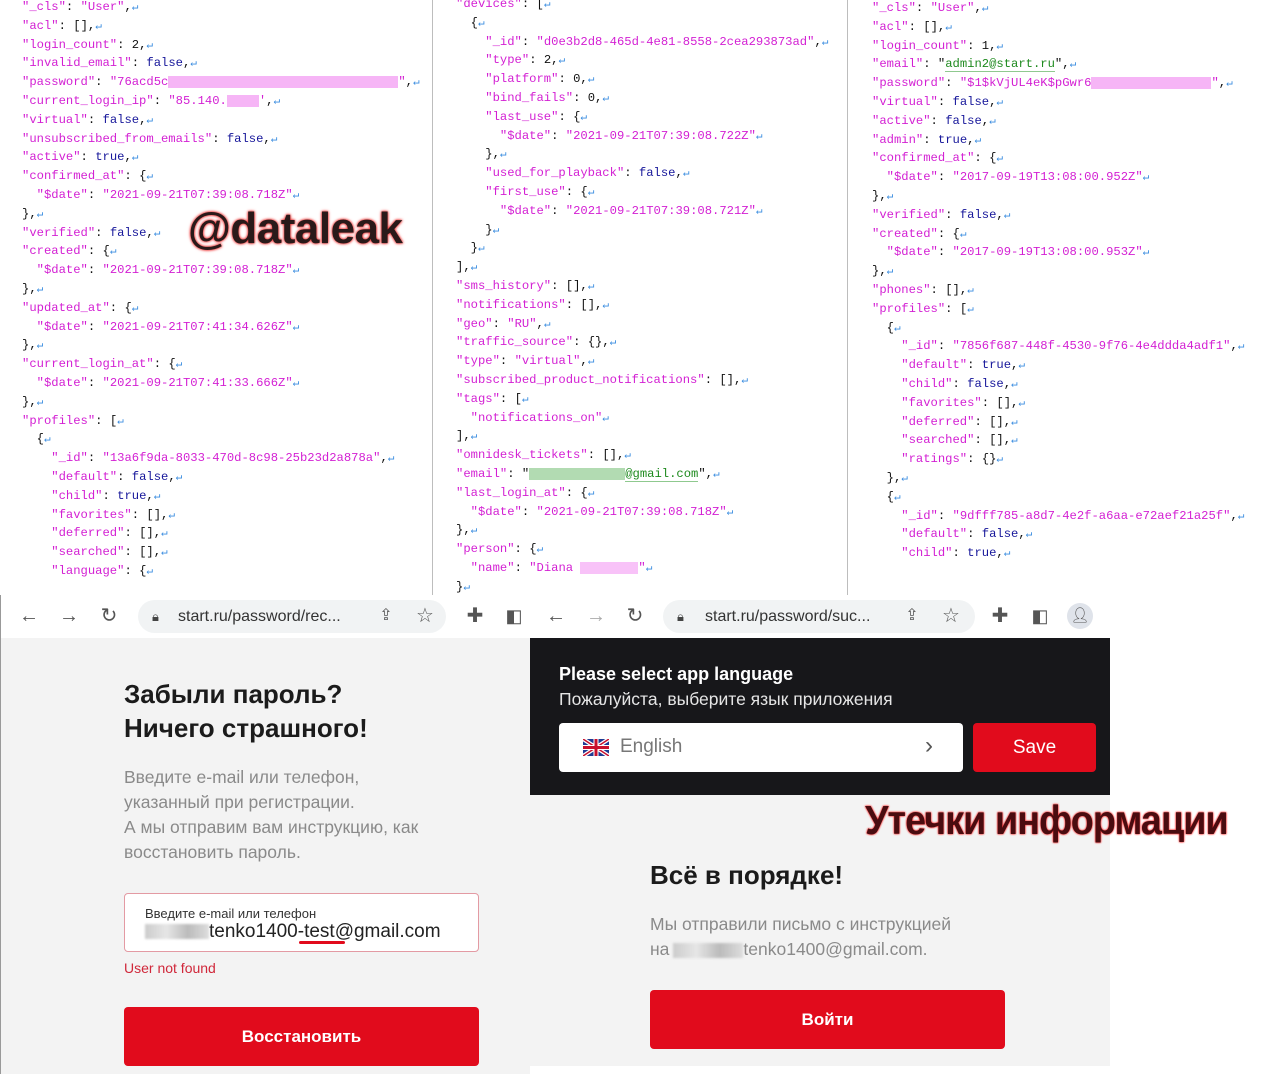  Describe the element at coordinates (827, 1019) in the screenshot. I see `login-button: Войти` at that location.